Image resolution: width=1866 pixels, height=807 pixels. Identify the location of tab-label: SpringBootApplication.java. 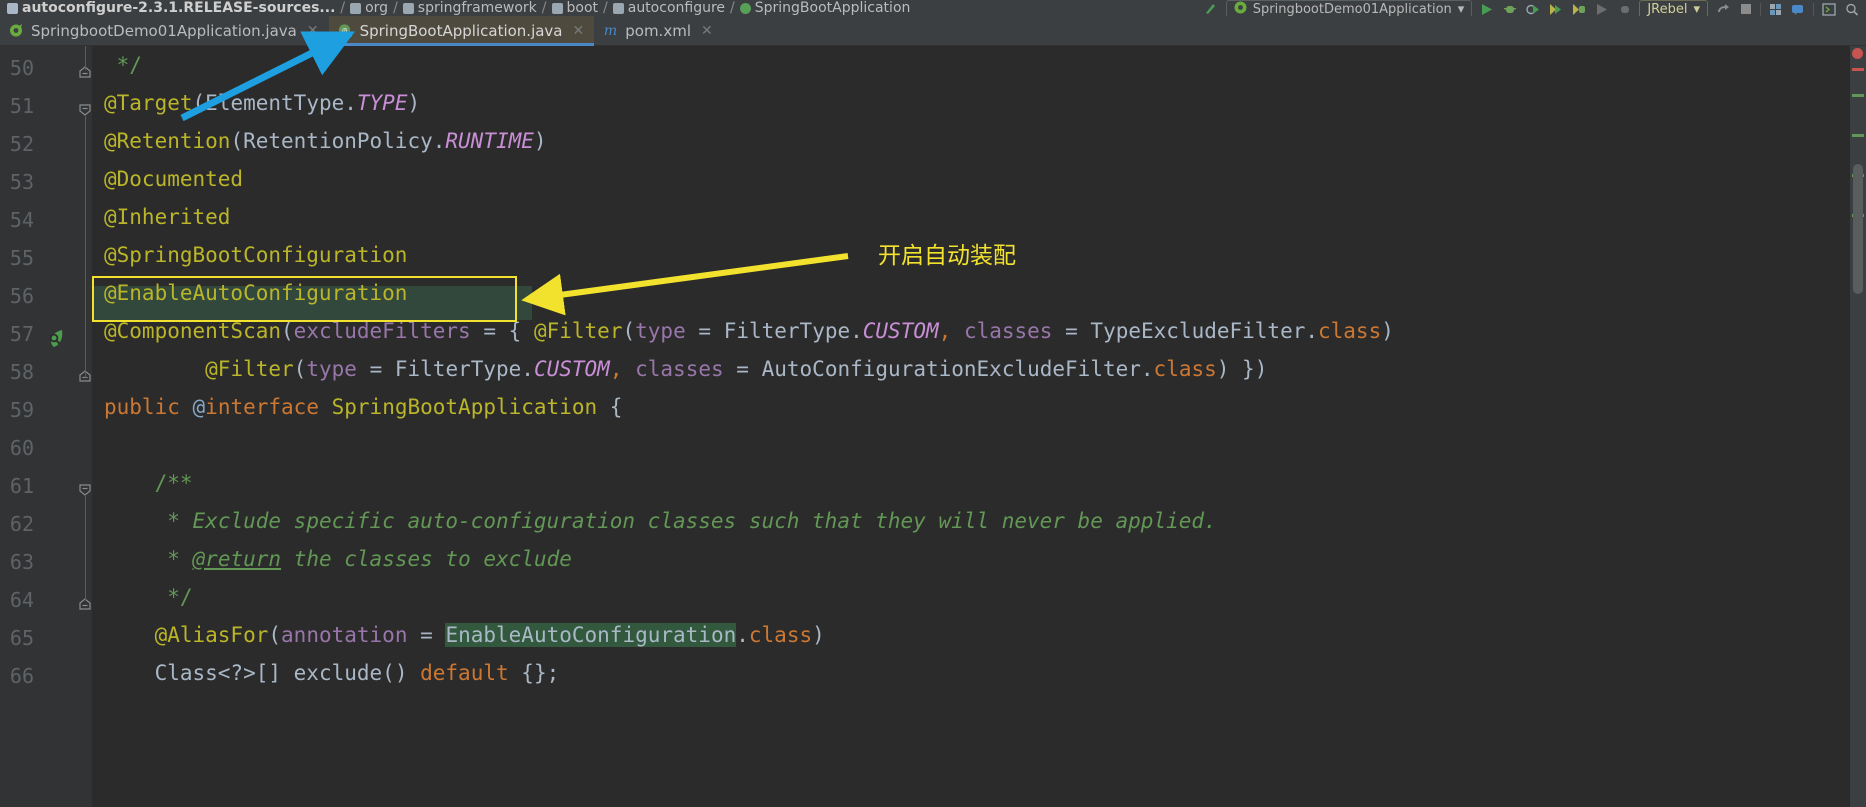
(461, 30).